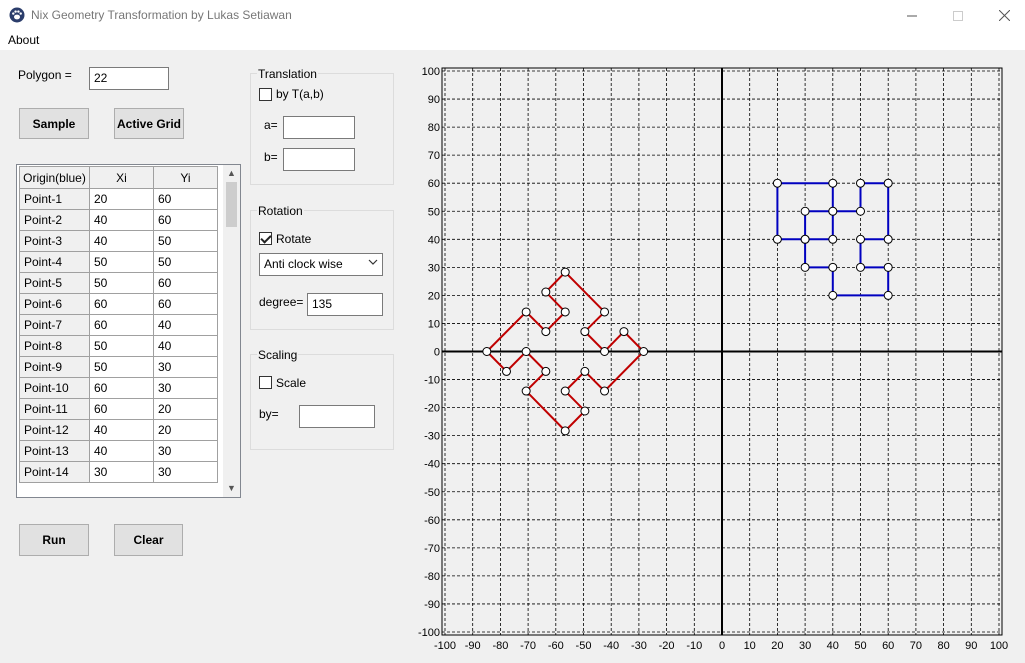 The width and height of the screenshot is (1025, 663). What do you see at coordinates (54, 540) in the screenshot?
I see `run-button: Run` at bounding box center [54, 540].